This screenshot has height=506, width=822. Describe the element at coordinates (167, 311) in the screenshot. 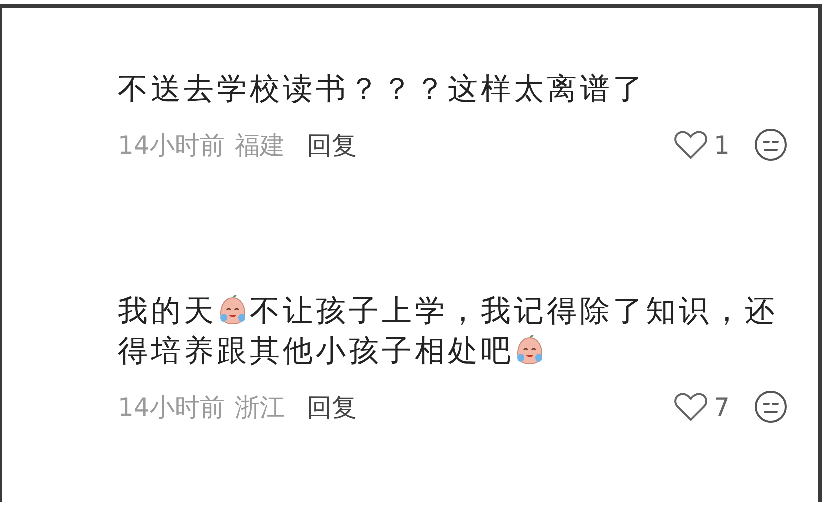

I see `comment-text: 我的天` at that location.